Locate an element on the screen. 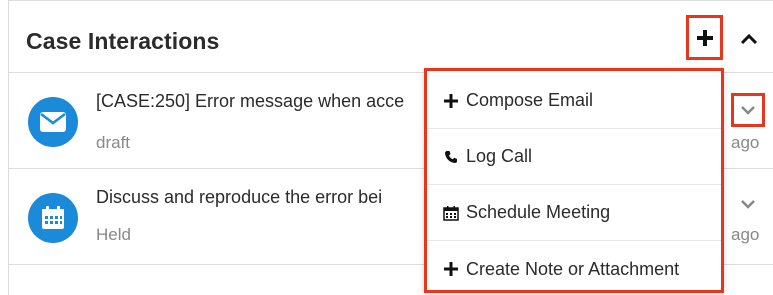 This screenshot has width=773, height=295. add-interaction-button is located at coordinates (704, 37).